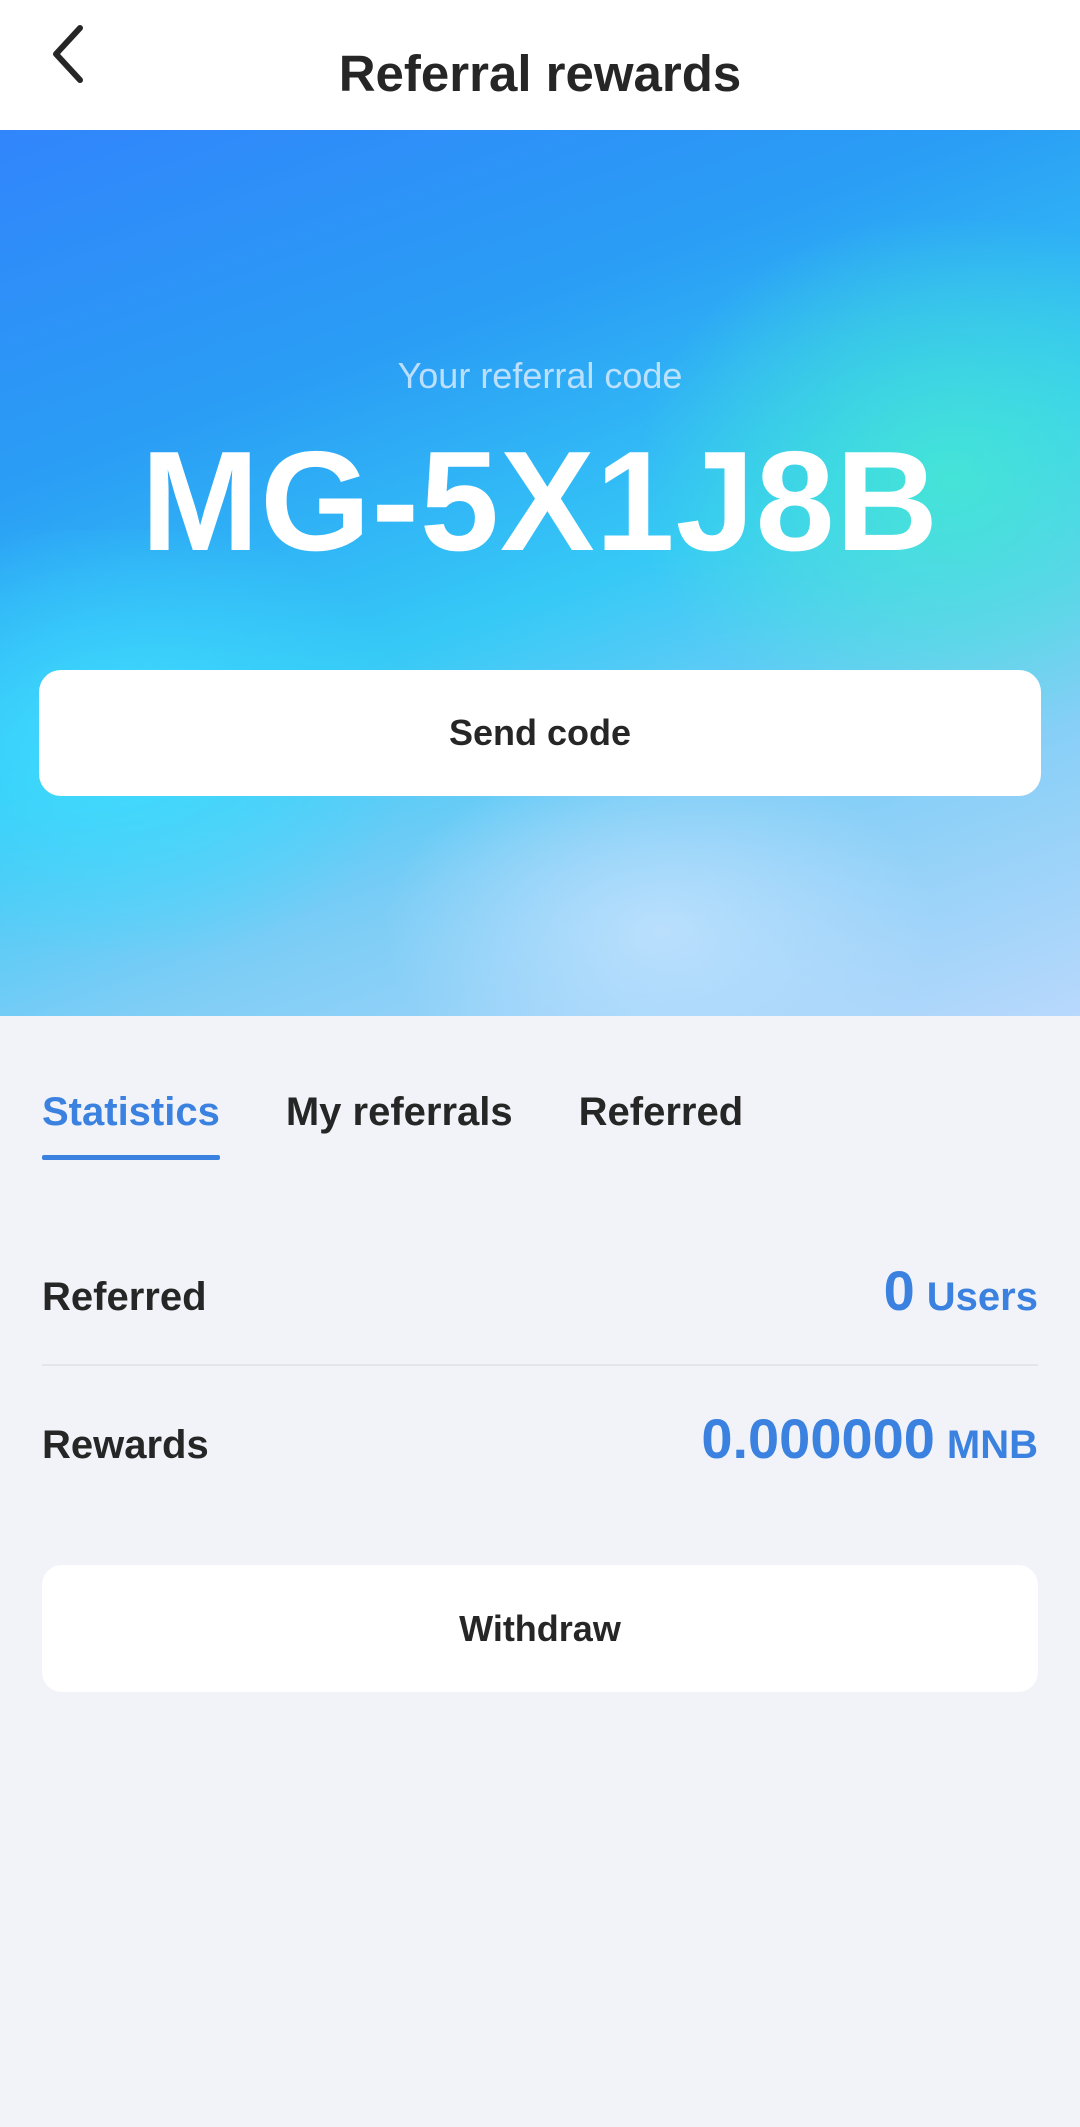 The height and width of the screenshot is (2127, 1080). I want to click on referred-count: 0, so click(899, 1290).